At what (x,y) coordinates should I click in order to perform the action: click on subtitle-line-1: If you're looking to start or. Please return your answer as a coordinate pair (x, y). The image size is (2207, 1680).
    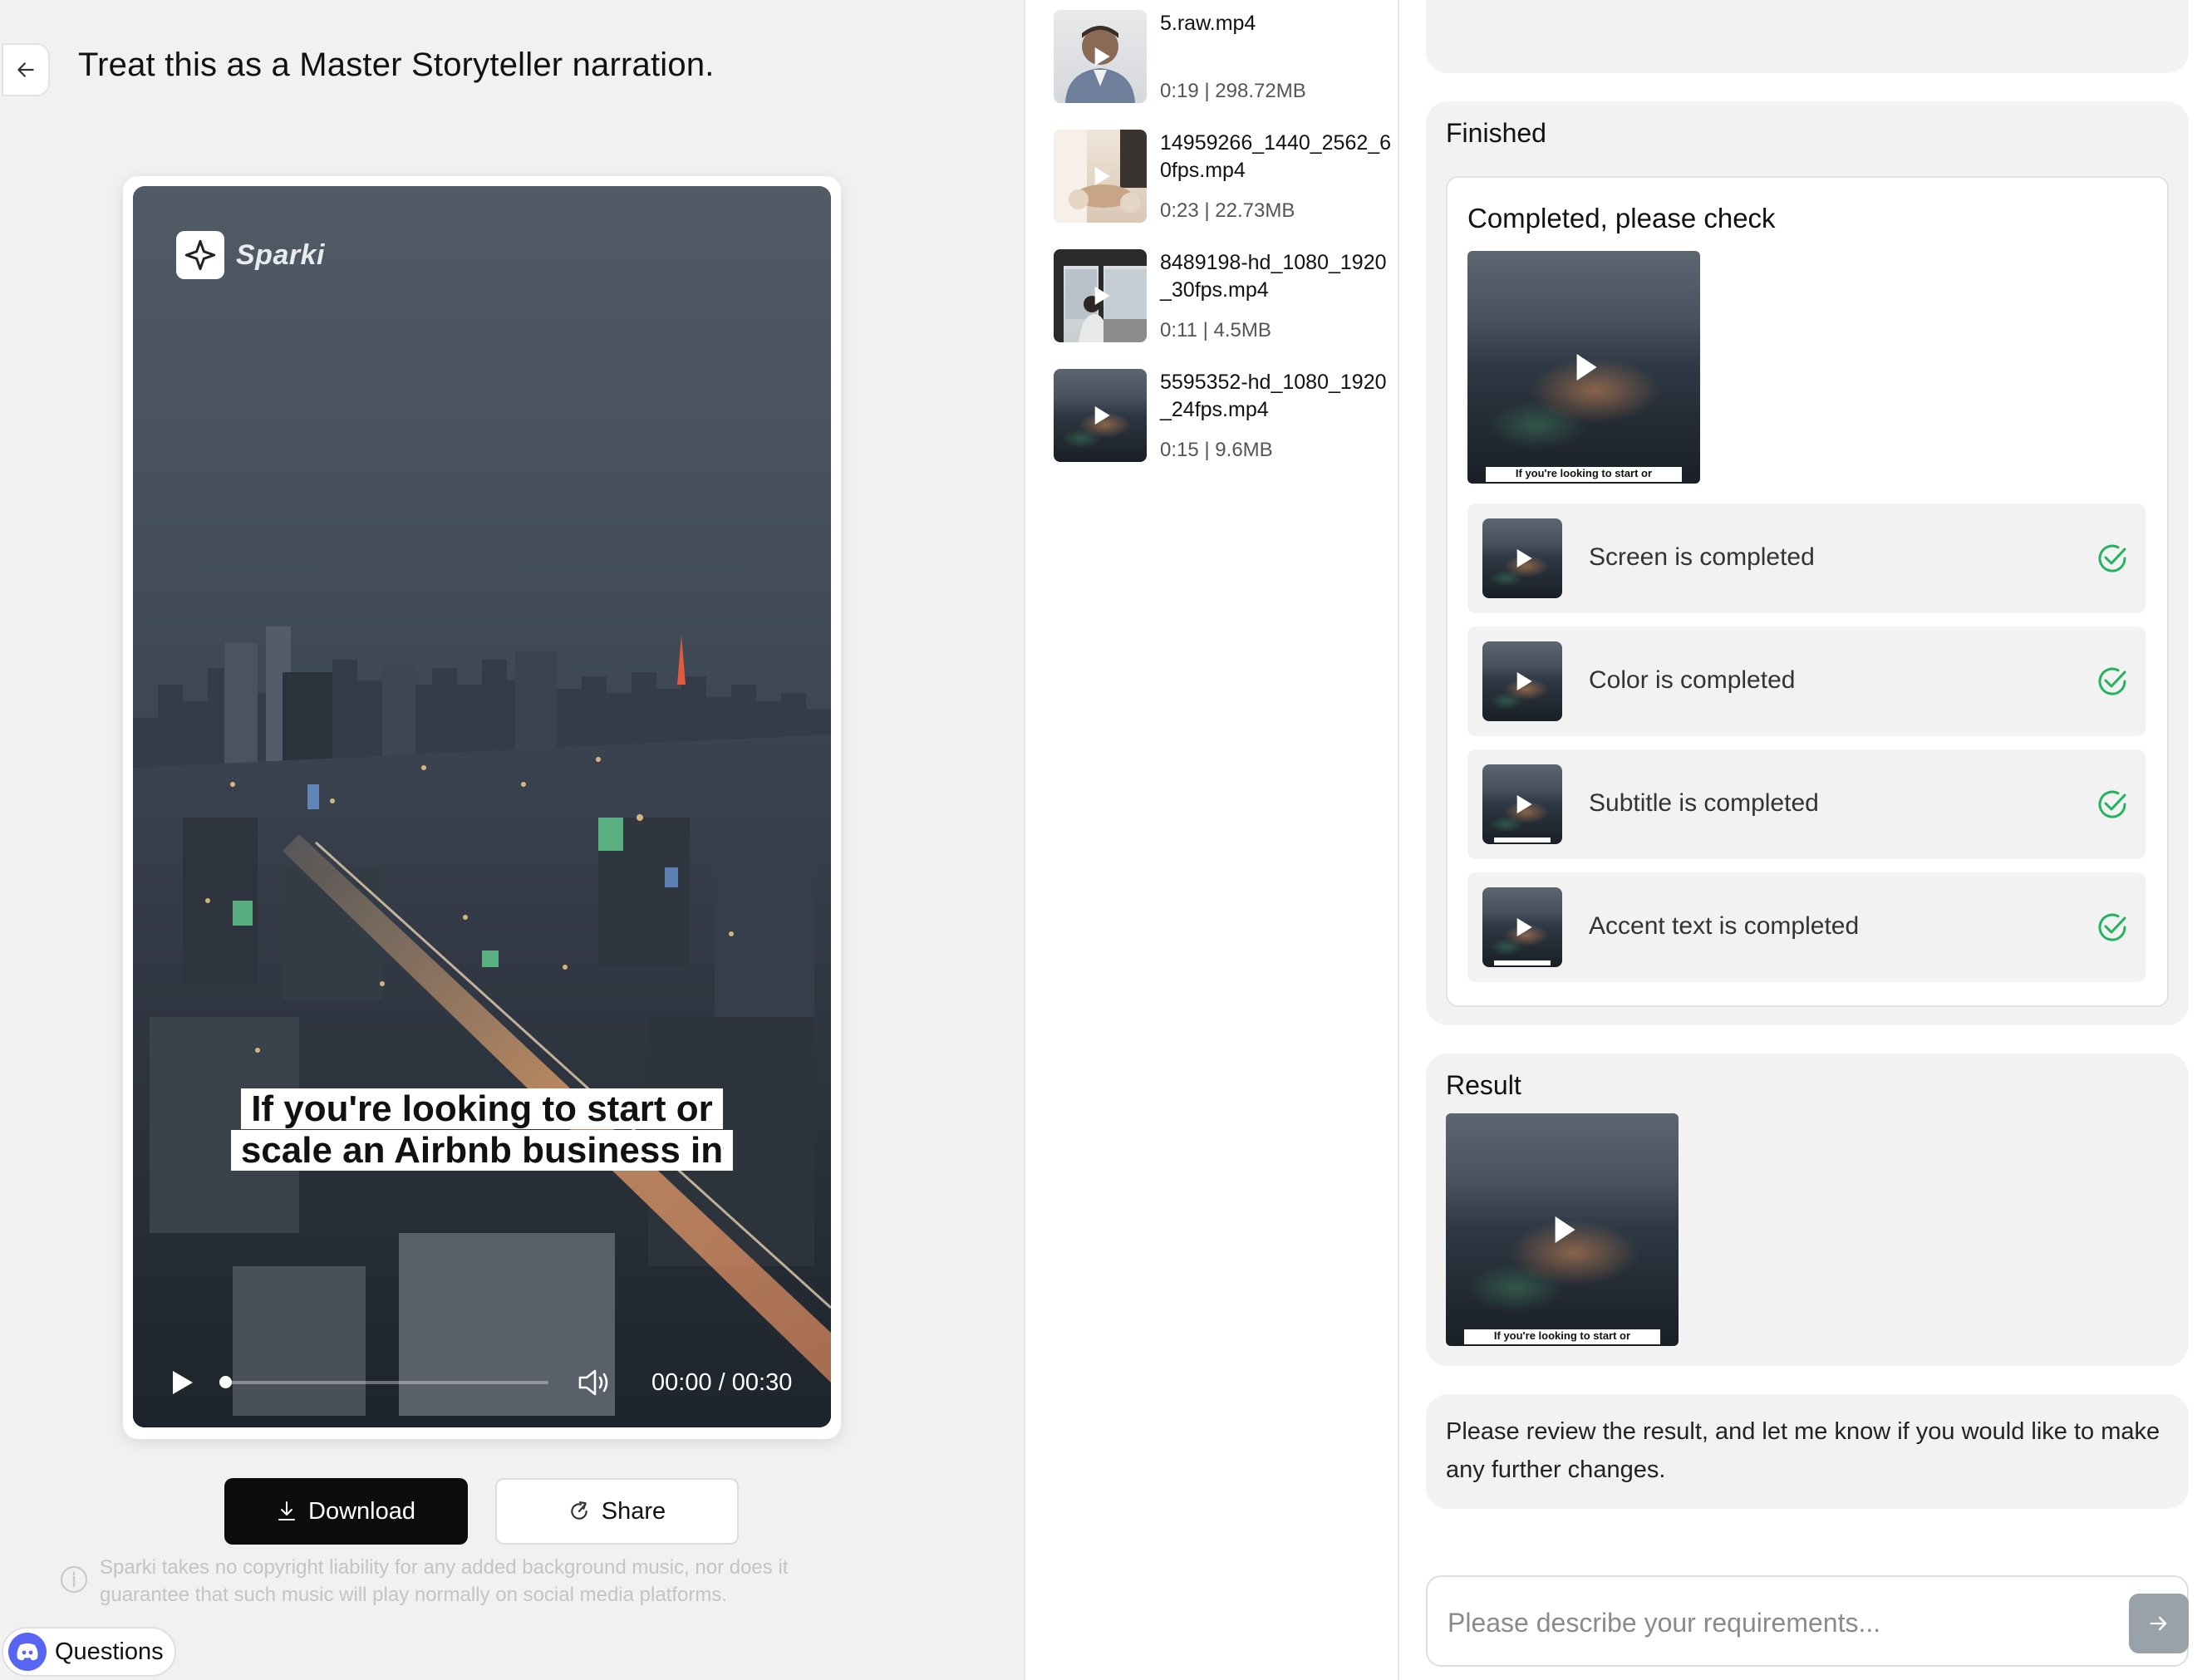
    Looking at the image, I should click on (482, 1108).